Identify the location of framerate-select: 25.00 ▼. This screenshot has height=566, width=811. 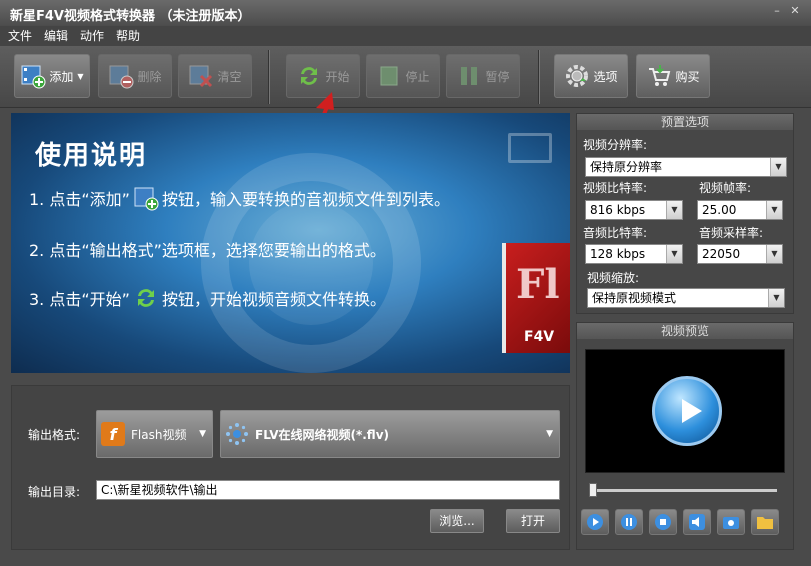
(740, 210).